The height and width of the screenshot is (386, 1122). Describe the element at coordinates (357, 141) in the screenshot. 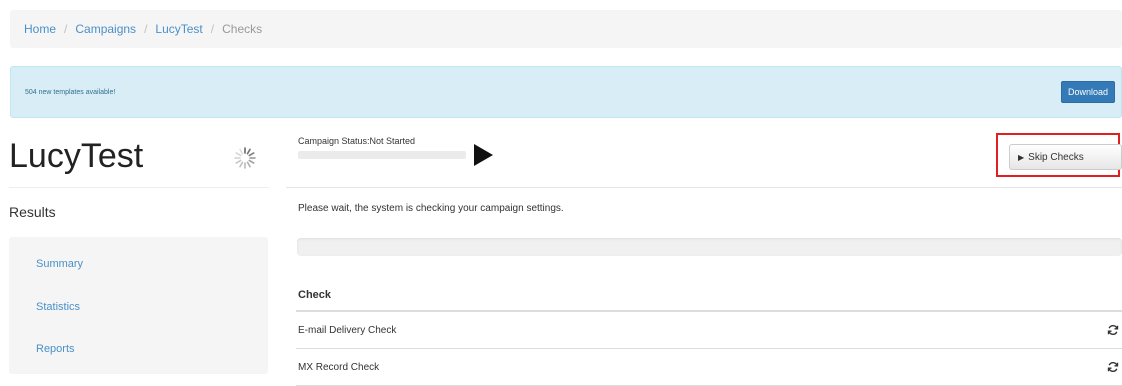

I see `campaign-status-label: Campaign Status:Not Started` at that location.